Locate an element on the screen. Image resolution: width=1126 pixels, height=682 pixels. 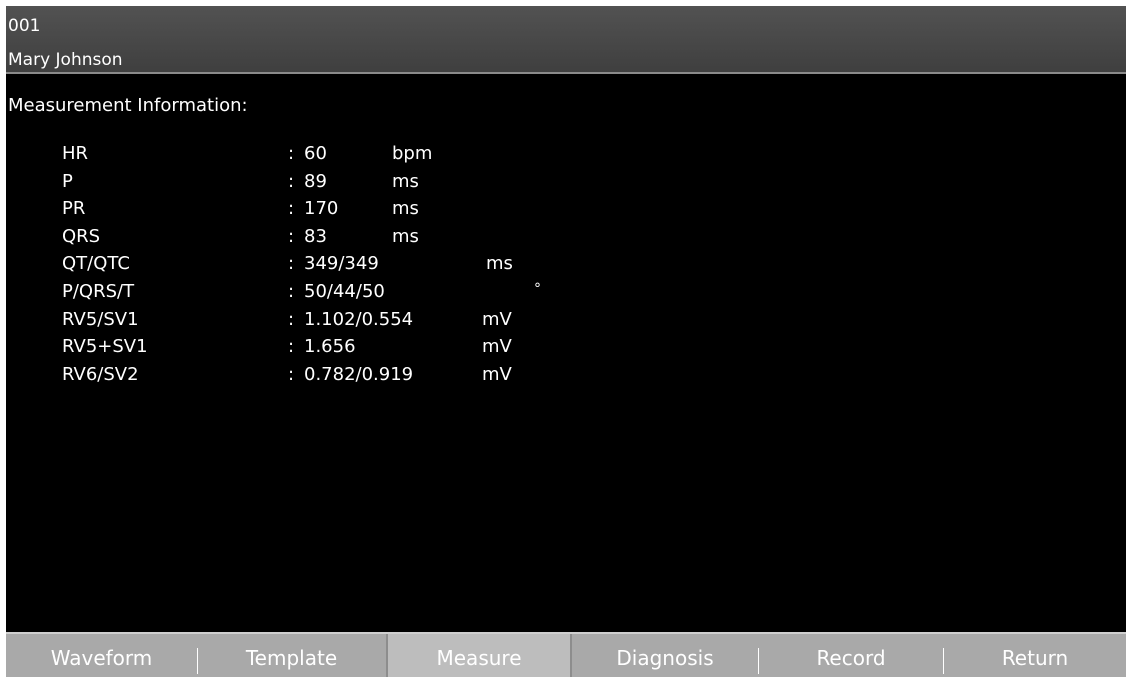
patient-name: Mary Johnson is located at coordinates (65, 60).